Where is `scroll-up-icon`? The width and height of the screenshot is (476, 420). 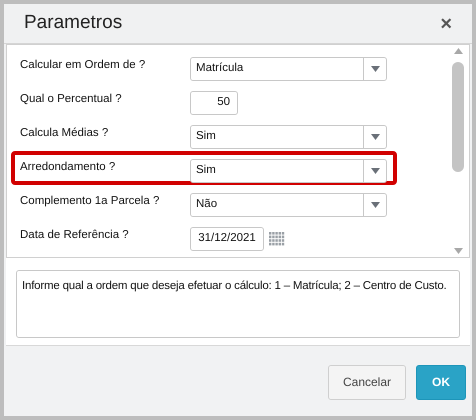
scroll-up-icon is located at coordinates (458, 51).